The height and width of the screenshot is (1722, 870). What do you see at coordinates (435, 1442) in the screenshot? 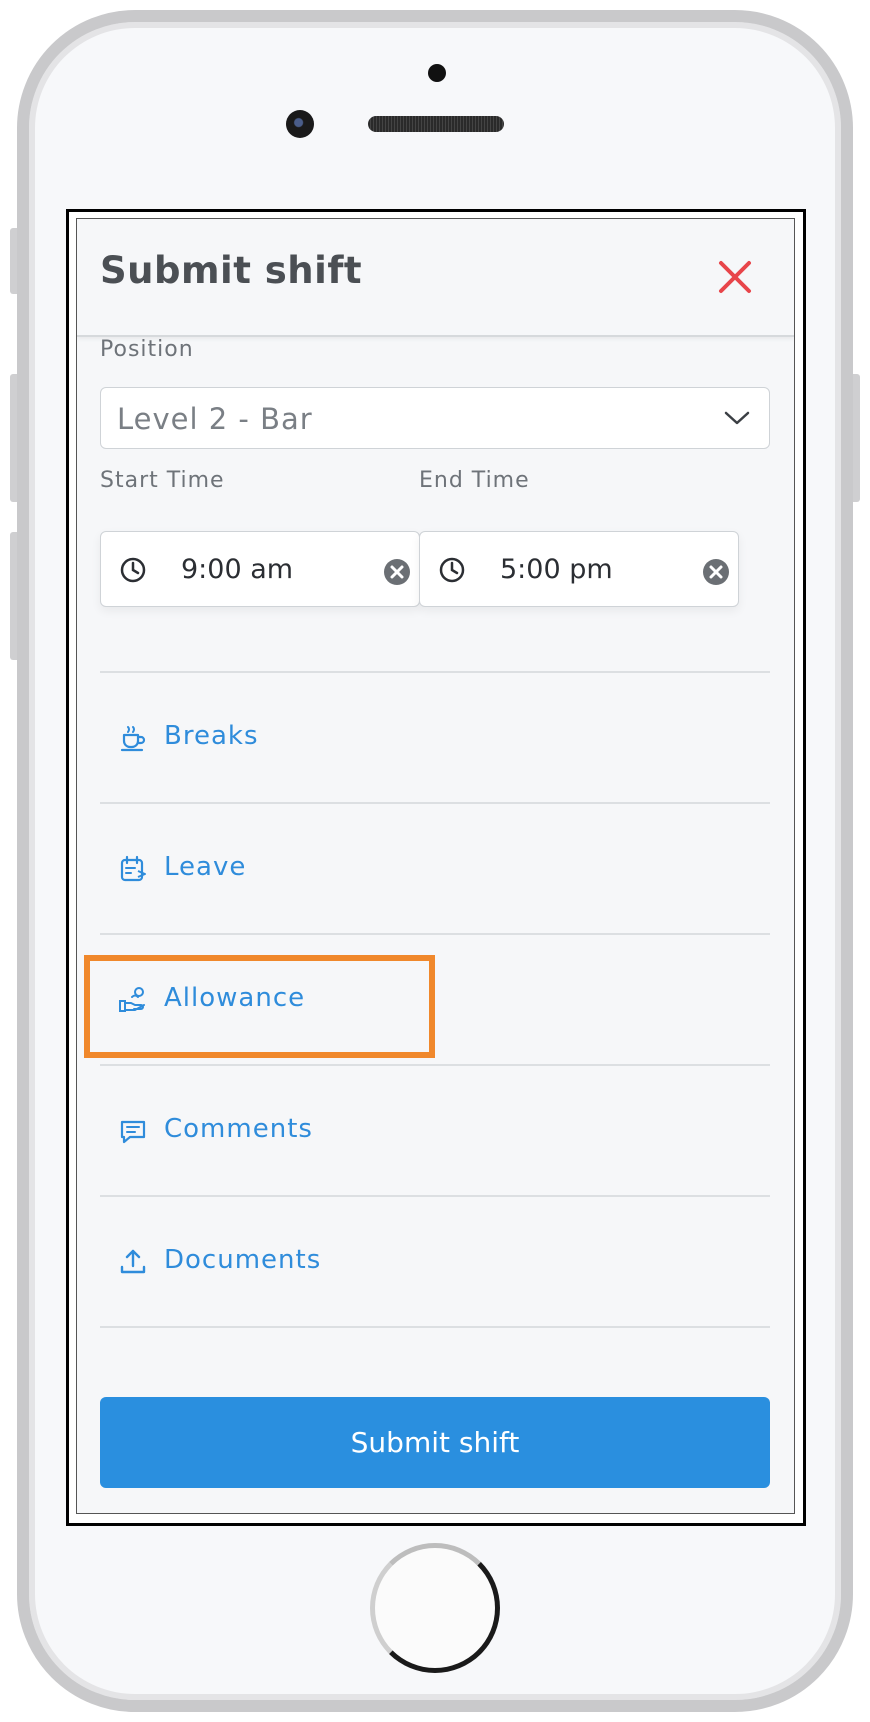
I see `submit-shift-button: Submit shift` at bounding box center [435, 1442].